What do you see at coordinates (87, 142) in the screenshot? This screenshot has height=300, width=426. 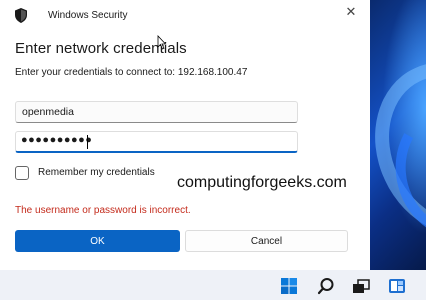 I see `text-caret` at bounding box center [87, 142].